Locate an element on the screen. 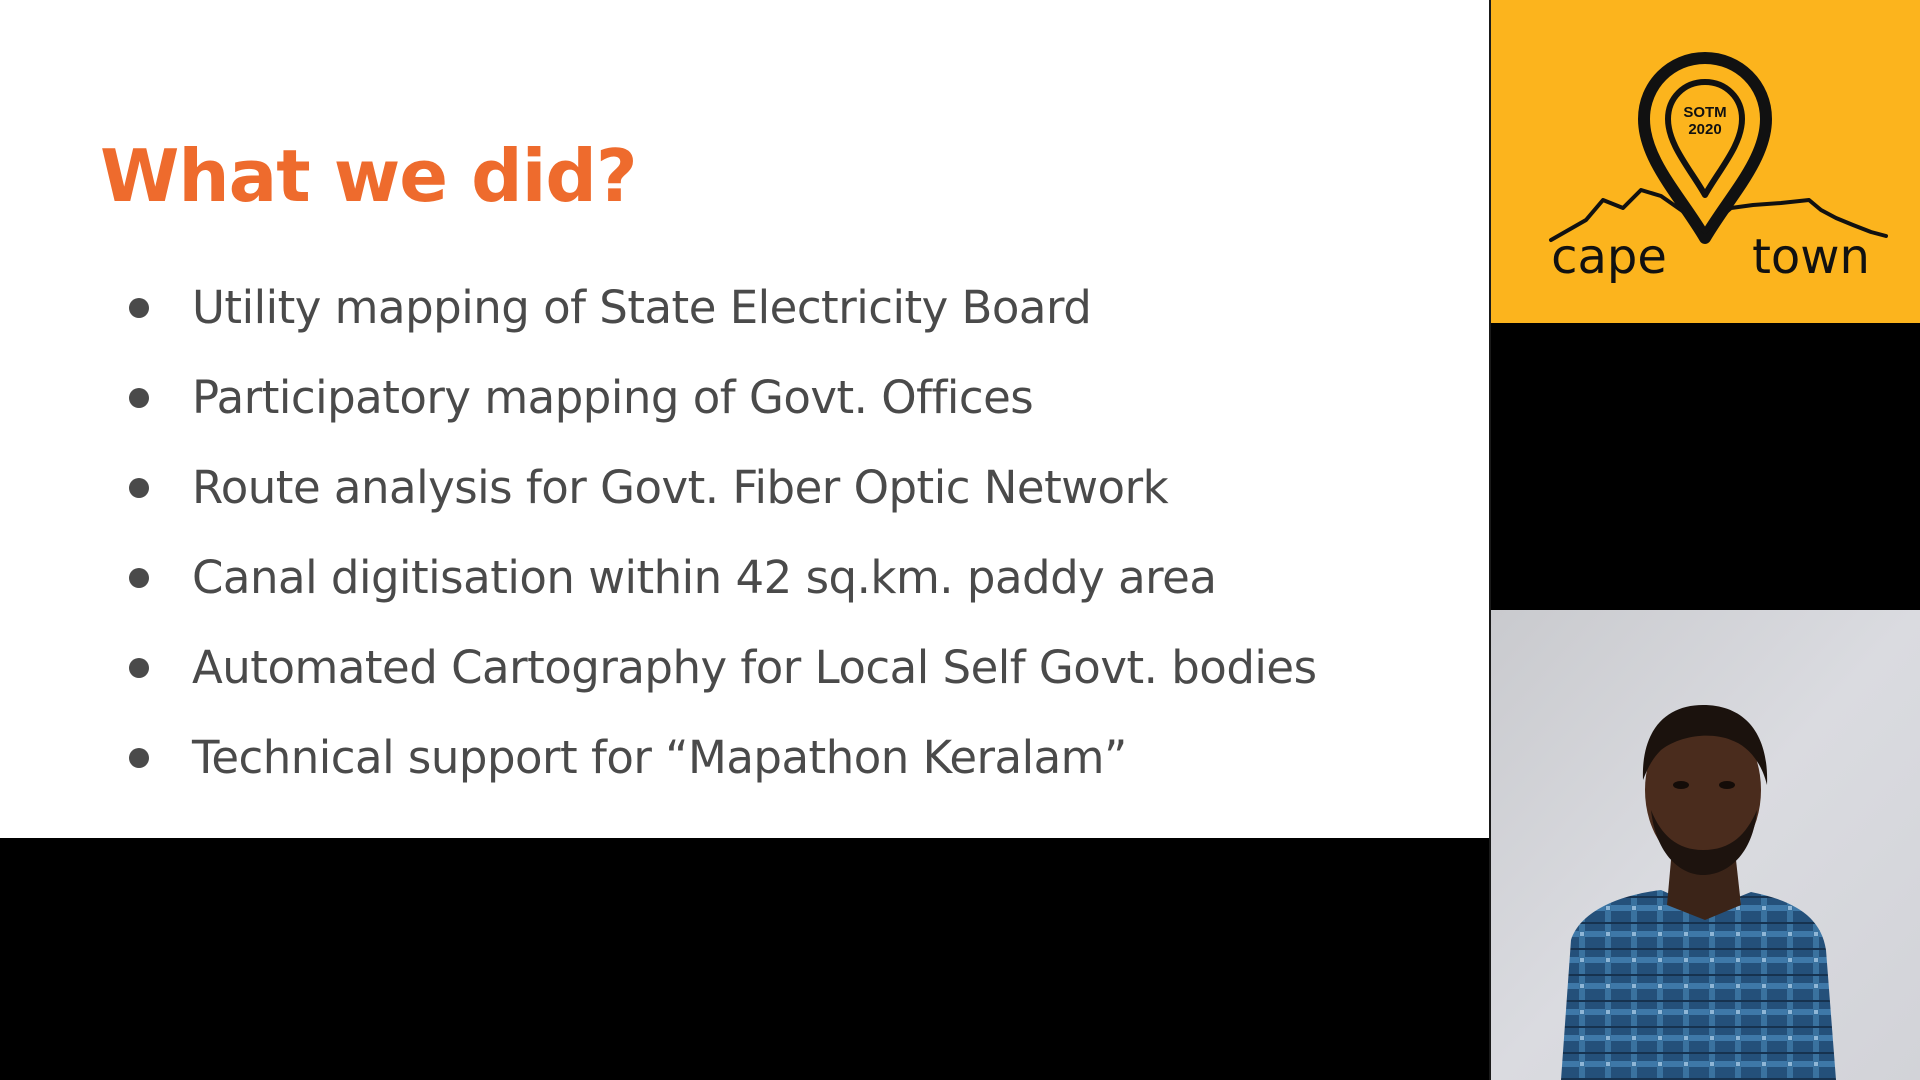 Image resolution: width=1920 pixels, height=1080 pixels. sotm-logo-panel: SOTM 2020 cape town is located at coordinates (1705, 161).